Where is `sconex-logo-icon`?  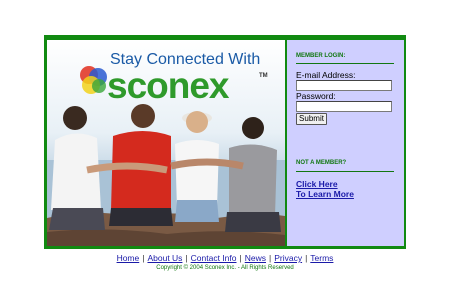 sconex-logo-icon is located at coordinates (93, 80).